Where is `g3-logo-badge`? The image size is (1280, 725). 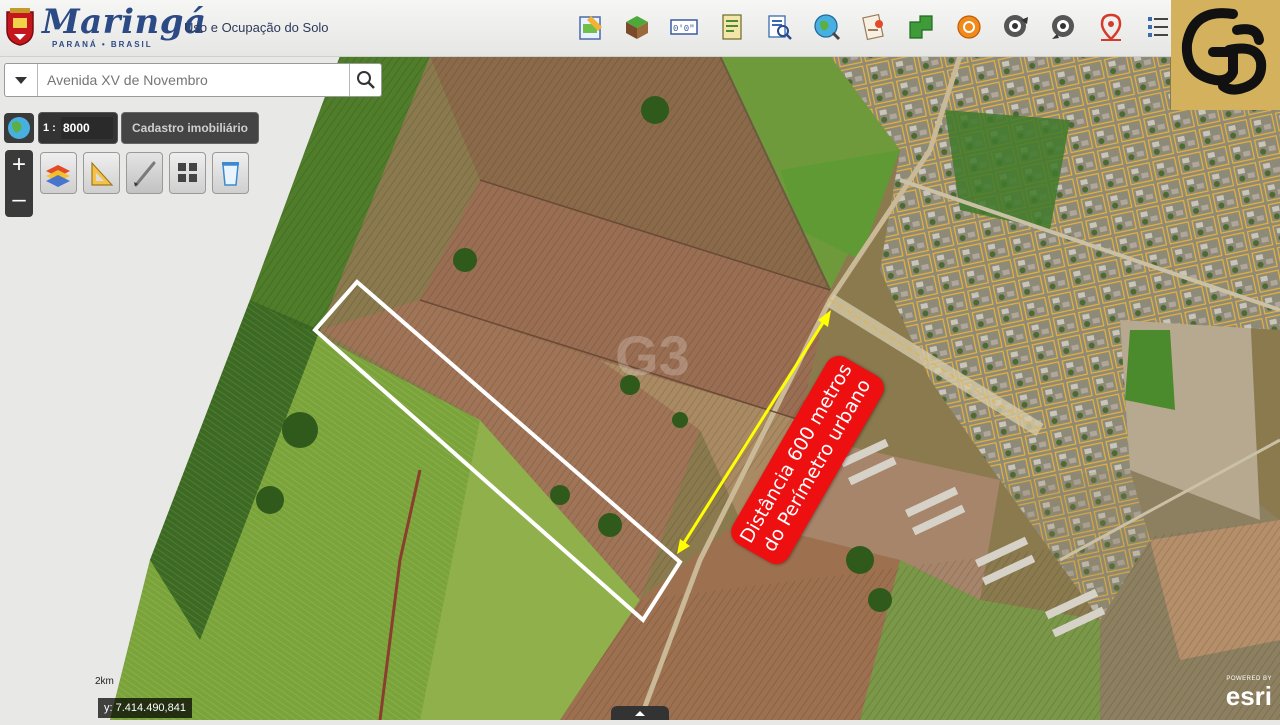 g3-logo-badge is located at coordinates (1225, 55).